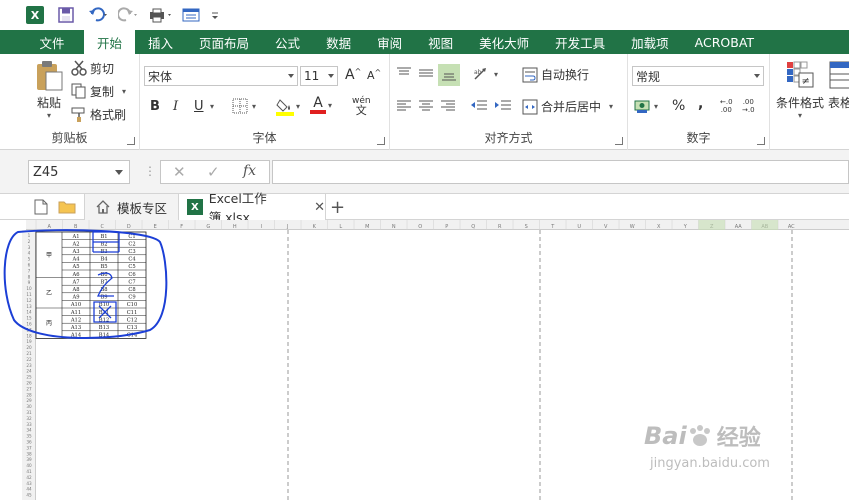 The height and width of the screenshot is (500, 849). I want to click on column-letter: AC, so click(791, 227).